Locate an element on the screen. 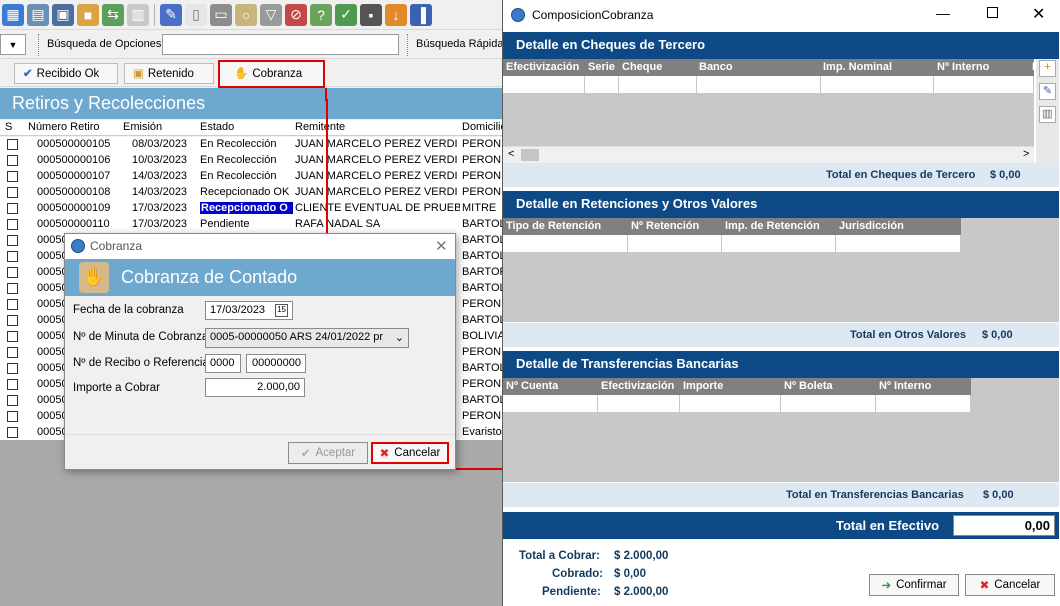 The width and height of the screenshot is (1060, 606). add-document-icon: + is located at coordinates (1047, 68).